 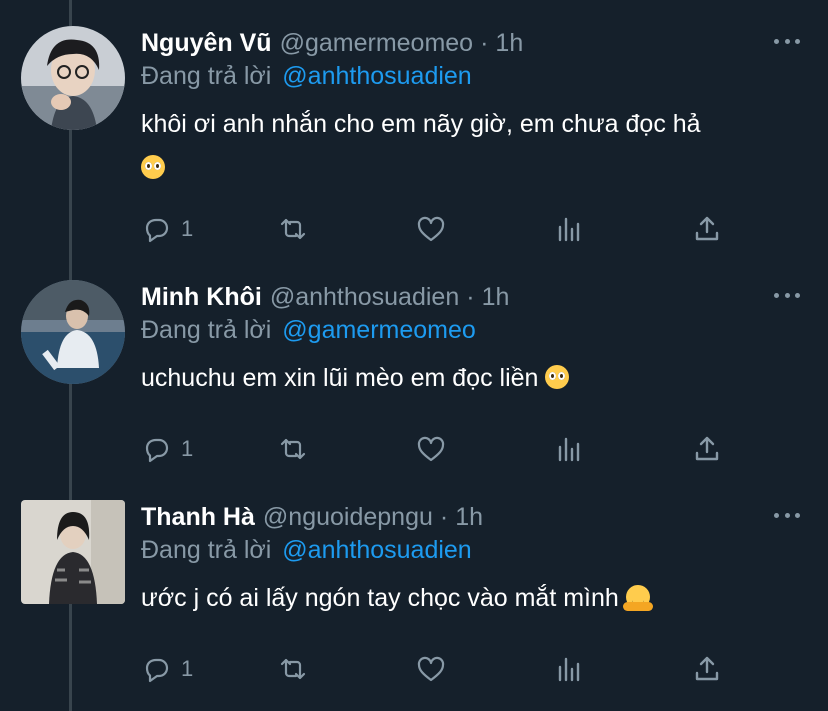 What do you see at coordinates (364, 297) in the screenshot?
I see `user-handle: @anhthosuadien` at bounding box center [364, 297].